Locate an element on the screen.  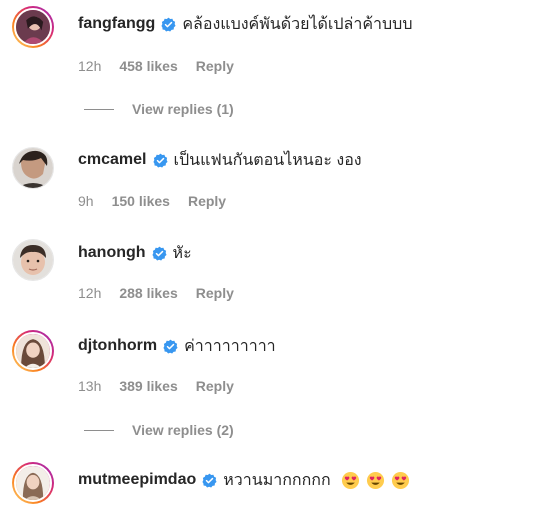
comment-username: mutmeepimdao is located at coordinates (137, 480).